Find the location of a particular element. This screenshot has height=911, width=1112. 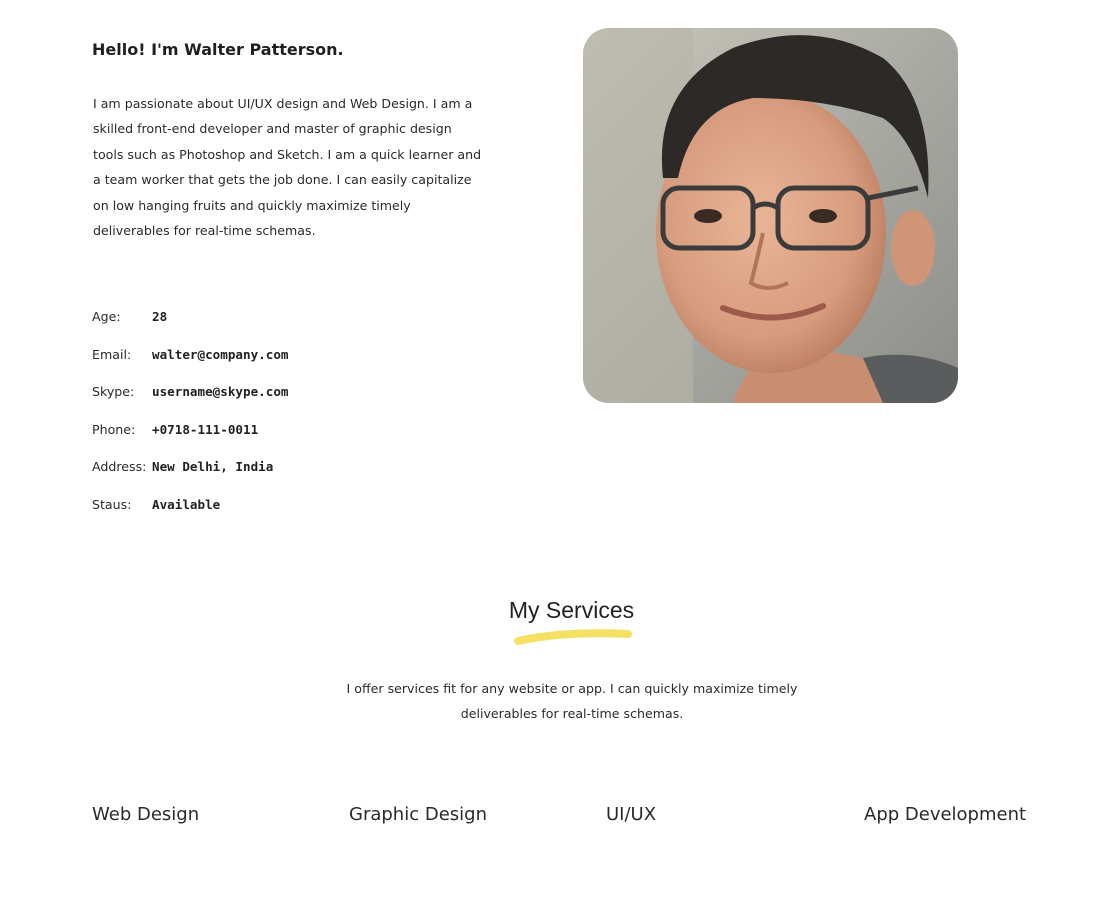

info-label: Address: is located at coordinates (119, 466).